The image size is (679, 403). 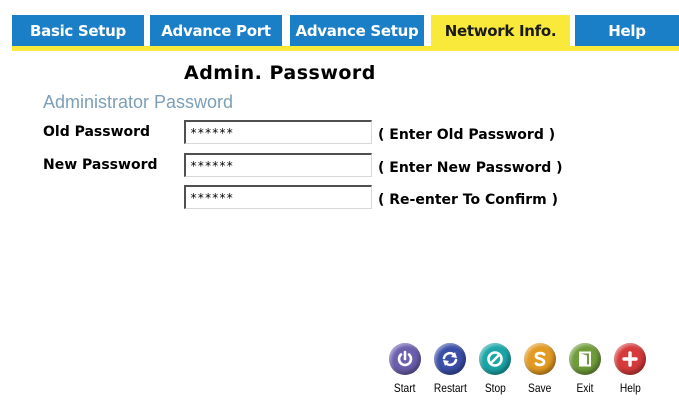 I want to click on save-button: Save, so click(x=540, y=369).